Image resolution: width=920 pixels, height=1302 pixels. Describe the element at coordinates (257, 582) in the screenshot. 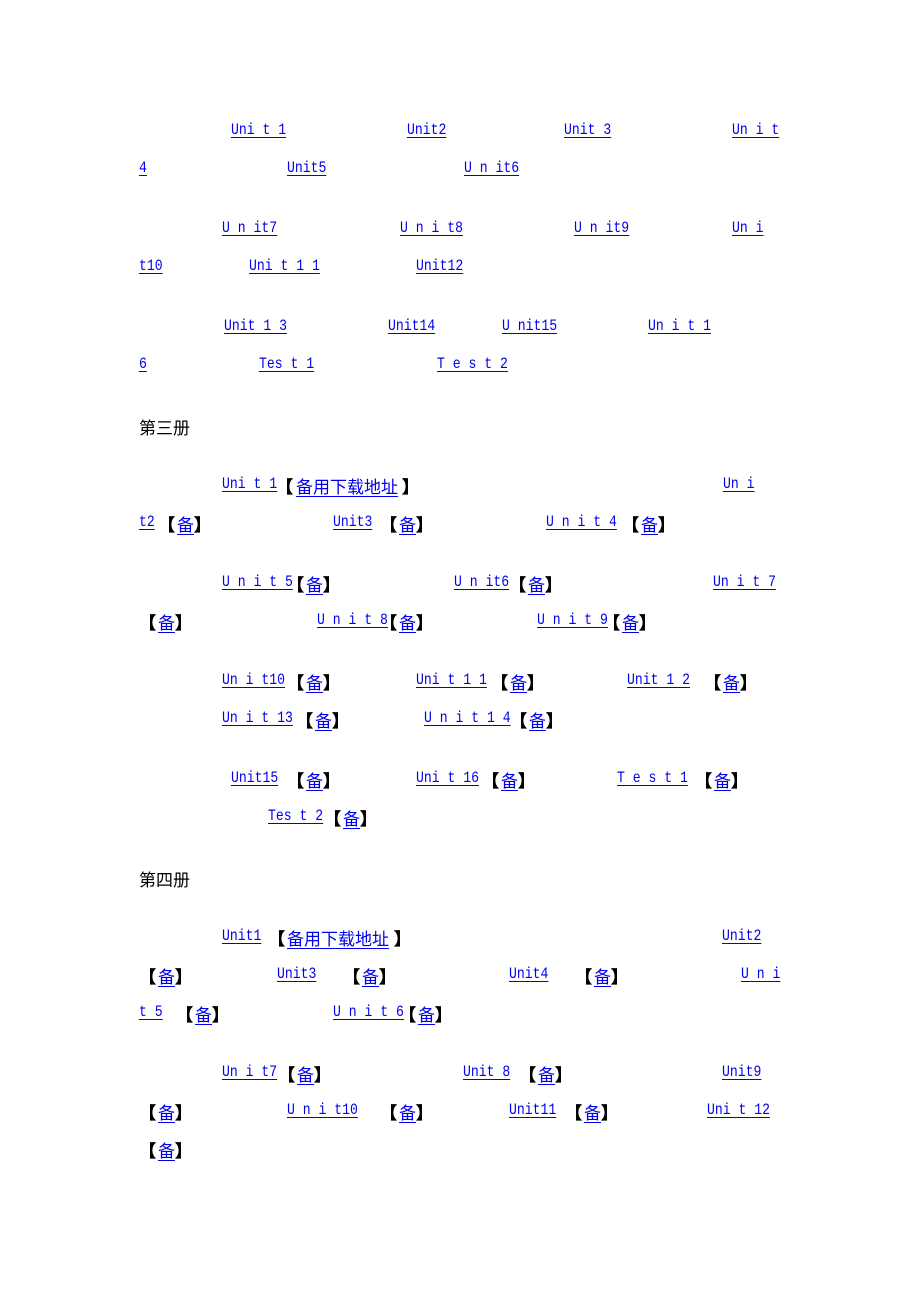

I see `book3-link-unit5: U n i t 5` at that location.